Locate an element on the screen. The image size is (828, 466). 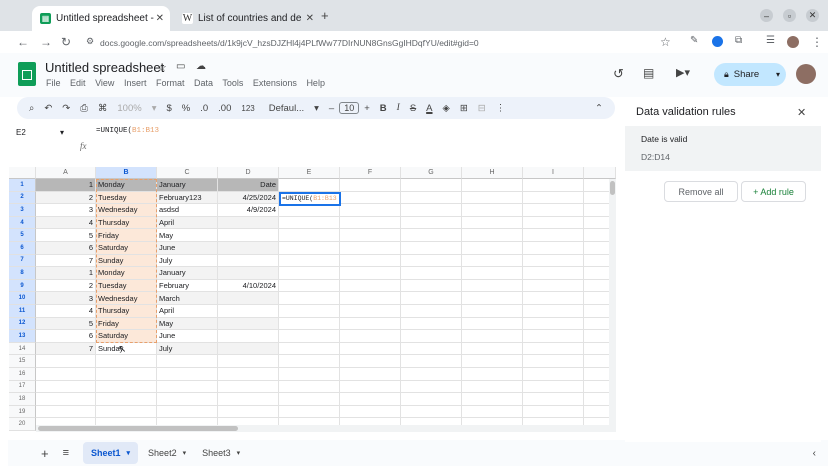
cell-i19 is located at coordinates (553, 412).